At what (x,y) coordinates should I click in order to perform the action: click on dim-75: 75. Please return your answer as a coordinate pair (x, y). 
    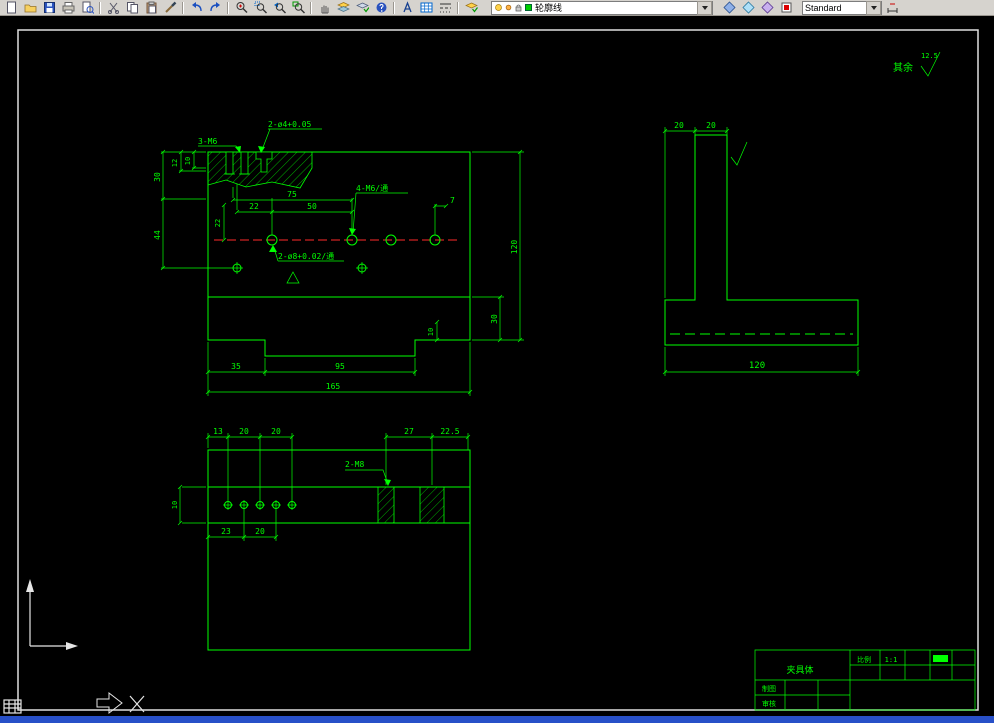
    Looking at the image, I should click on (292, 194).